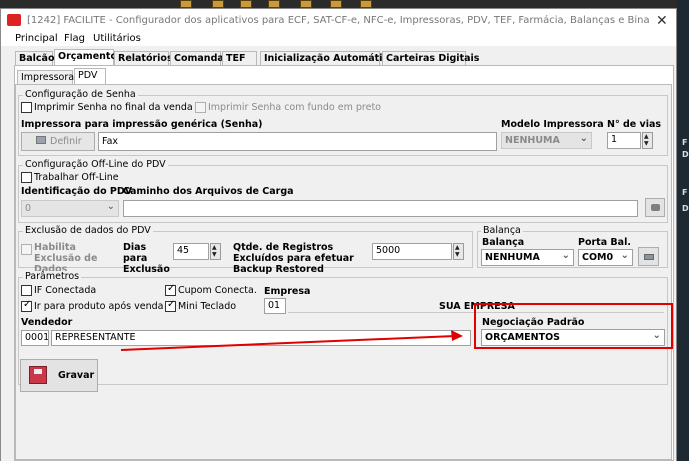 The image size is (689, 461). I want to click on gravar-button: Gravar, so click(59, 375).